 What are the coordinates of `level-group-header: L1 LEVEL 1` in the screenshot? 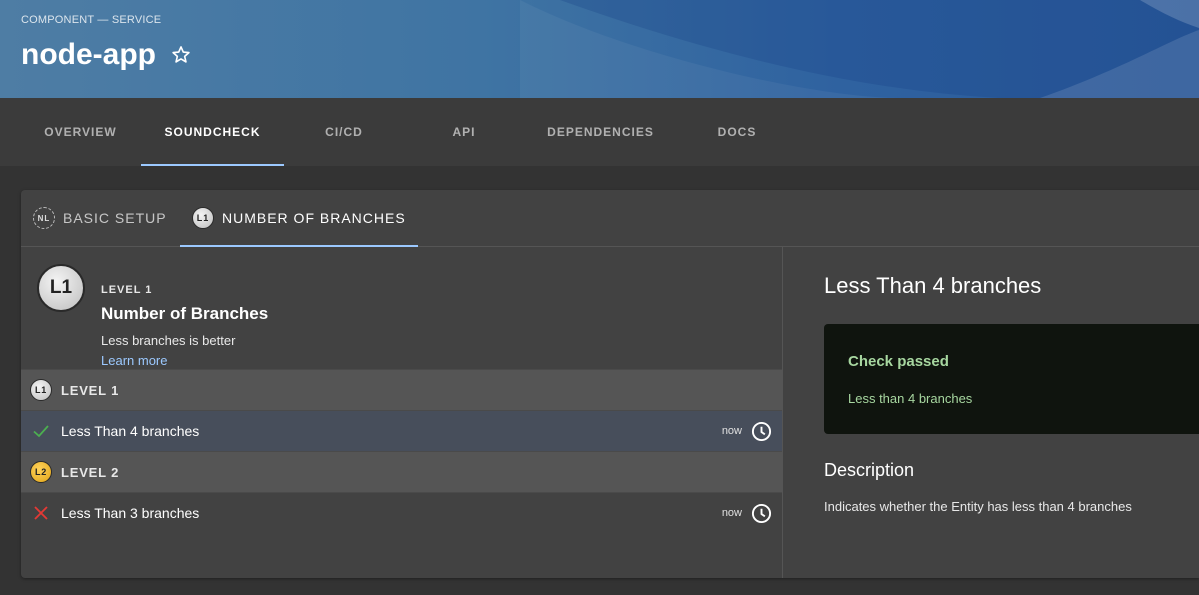 It's located at (401, 389).